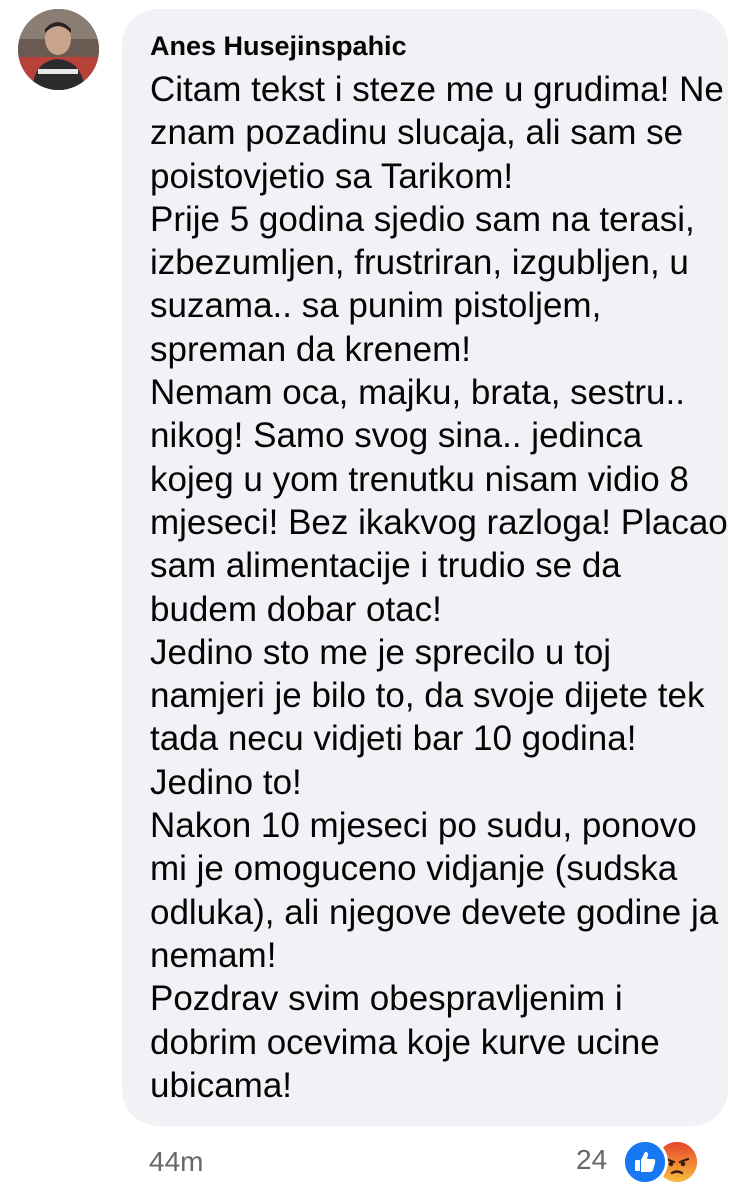 This screenshot has height=1200, width=749. What do you see at coordinates (386, 999) in the screenshot?
I see `comment-text-line: Pozdrav svim obespravljenim i` at bounding box center [386, 999].